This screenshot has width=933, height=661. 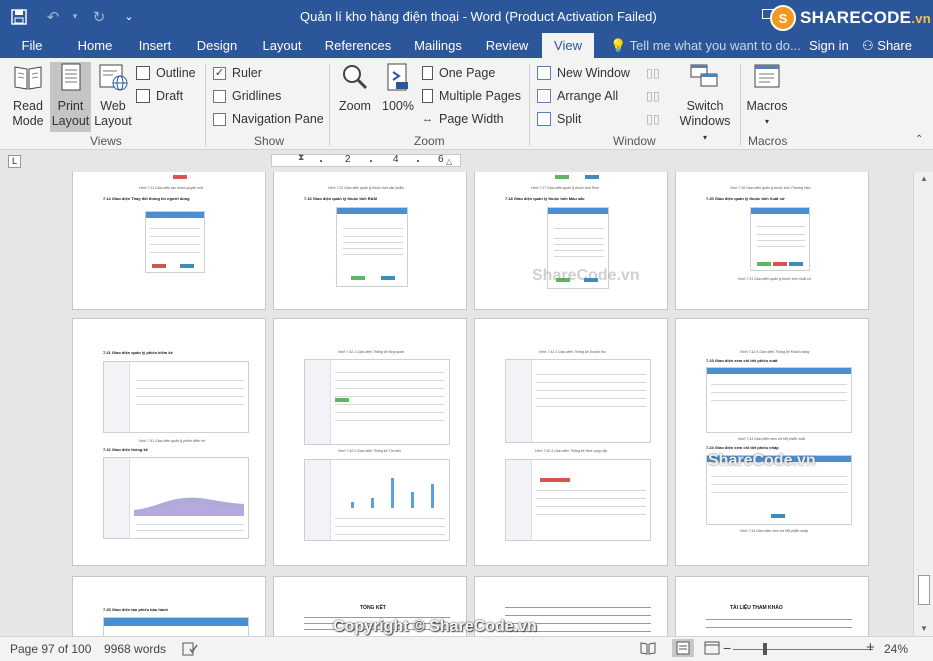 What do you see at coordinates (237, 73) in the screenshot?
I see `ruler-checkbox: ✓ Ruler` at bounding box center [237, 73].